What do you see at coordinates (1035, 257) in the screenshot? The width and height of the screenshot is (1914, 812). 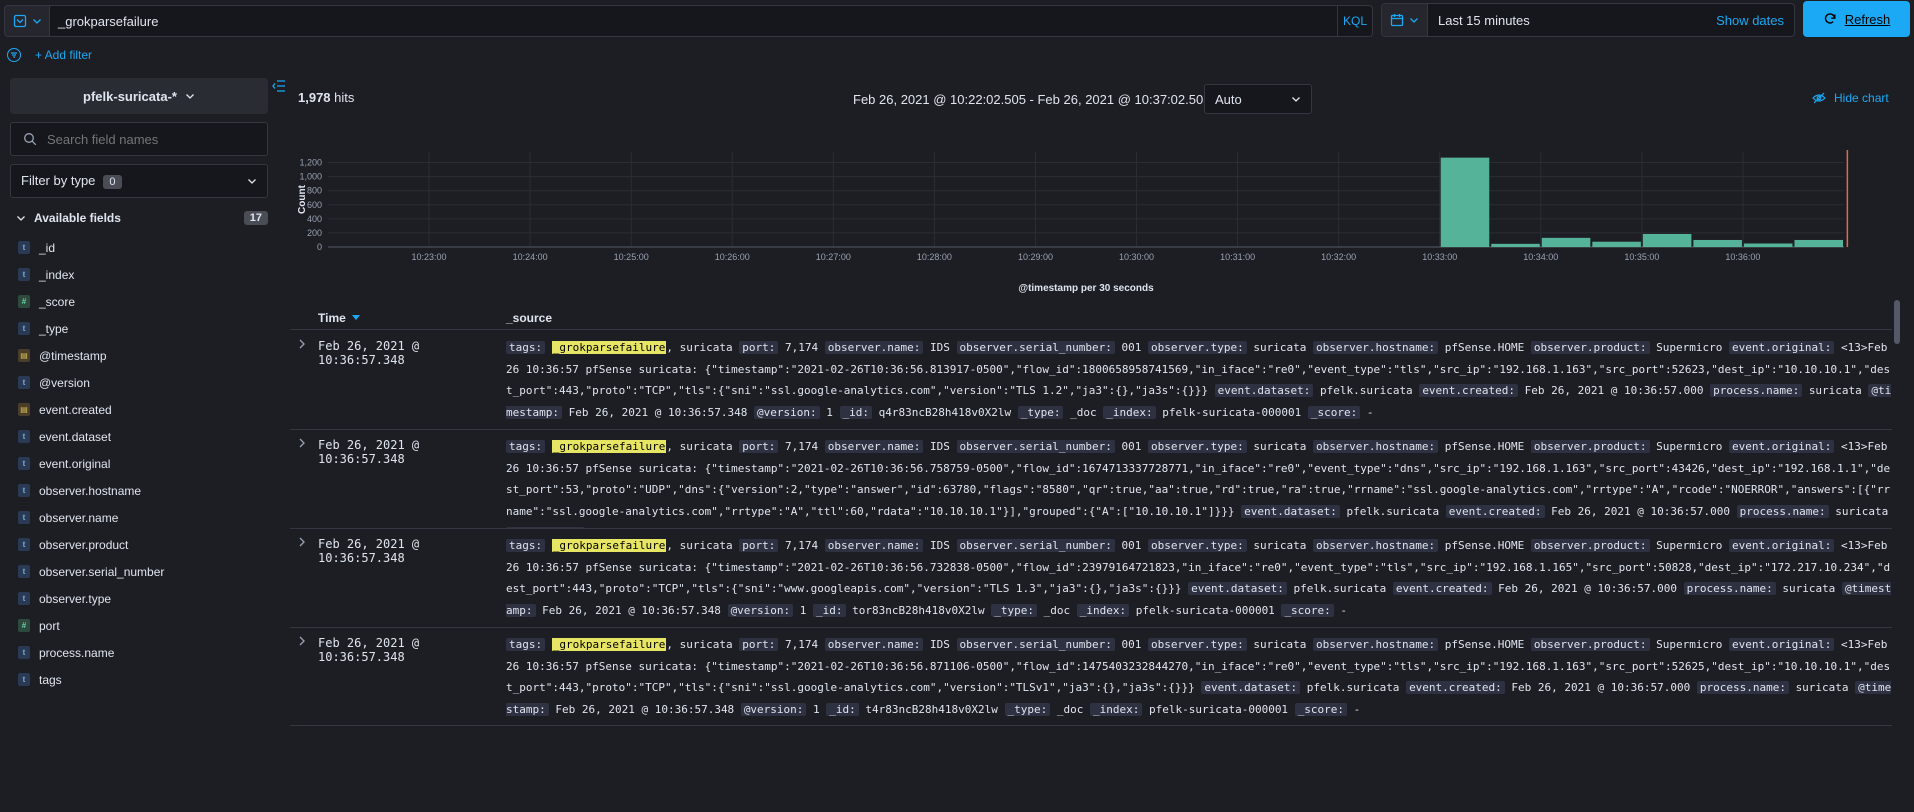 I see `x-tick-label: 10:29:00` at bounding box center [1035, 257].